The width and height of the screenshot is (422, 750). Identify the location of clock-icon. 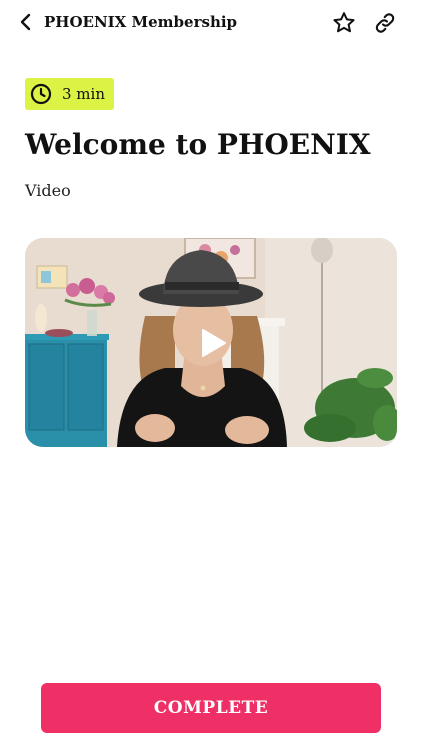
(41, 94).